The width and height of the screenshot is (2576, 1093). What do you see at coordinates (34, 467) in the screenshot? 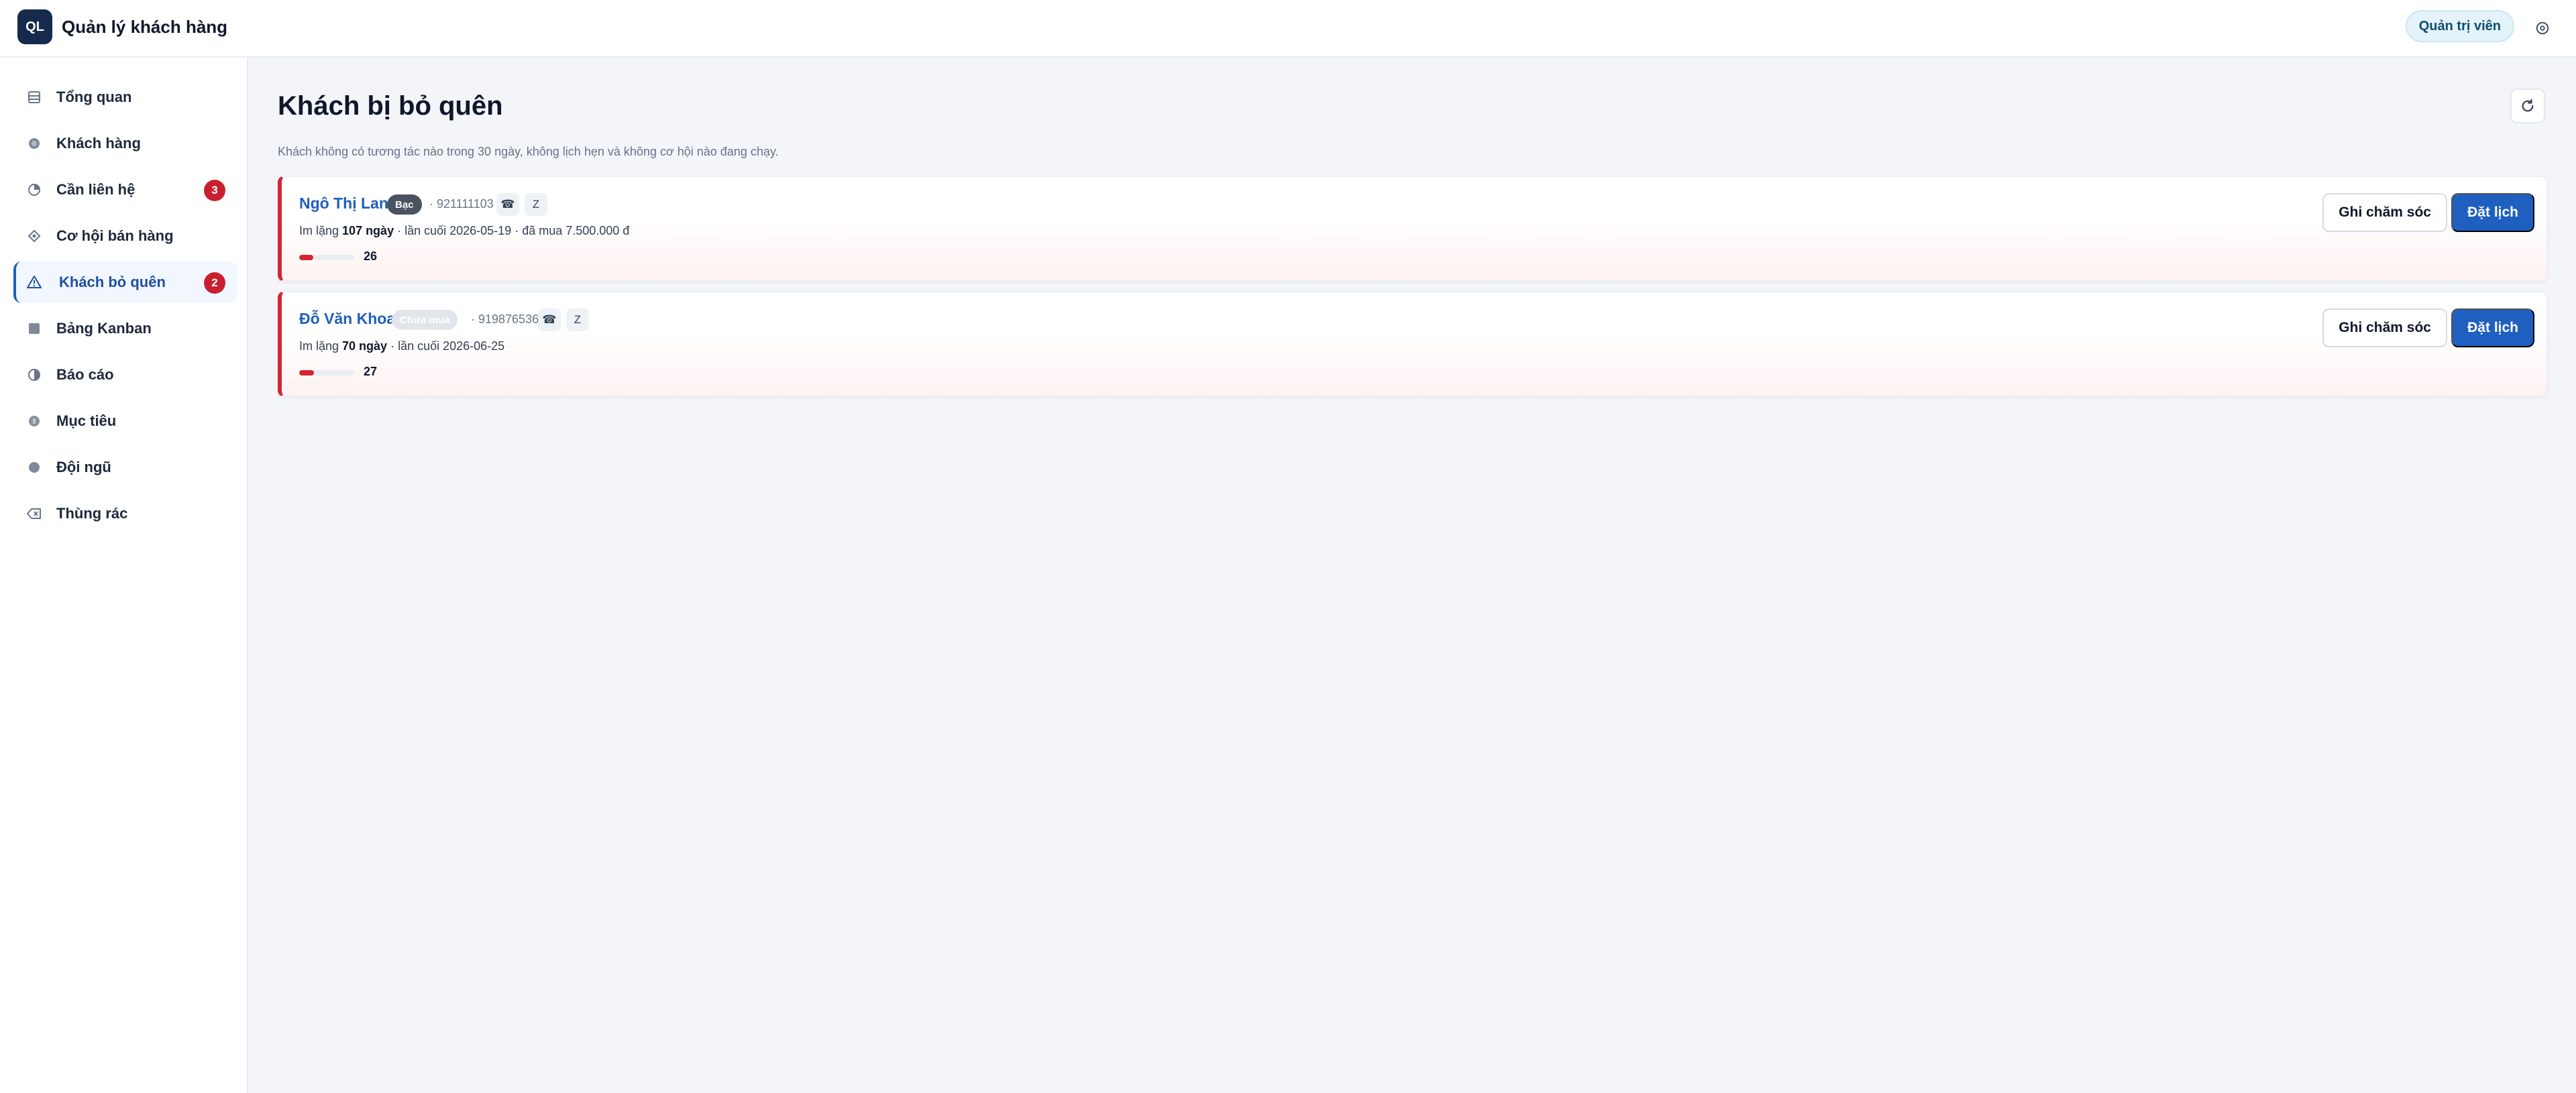
I see `team-icon` at bounding box center [34, 467].